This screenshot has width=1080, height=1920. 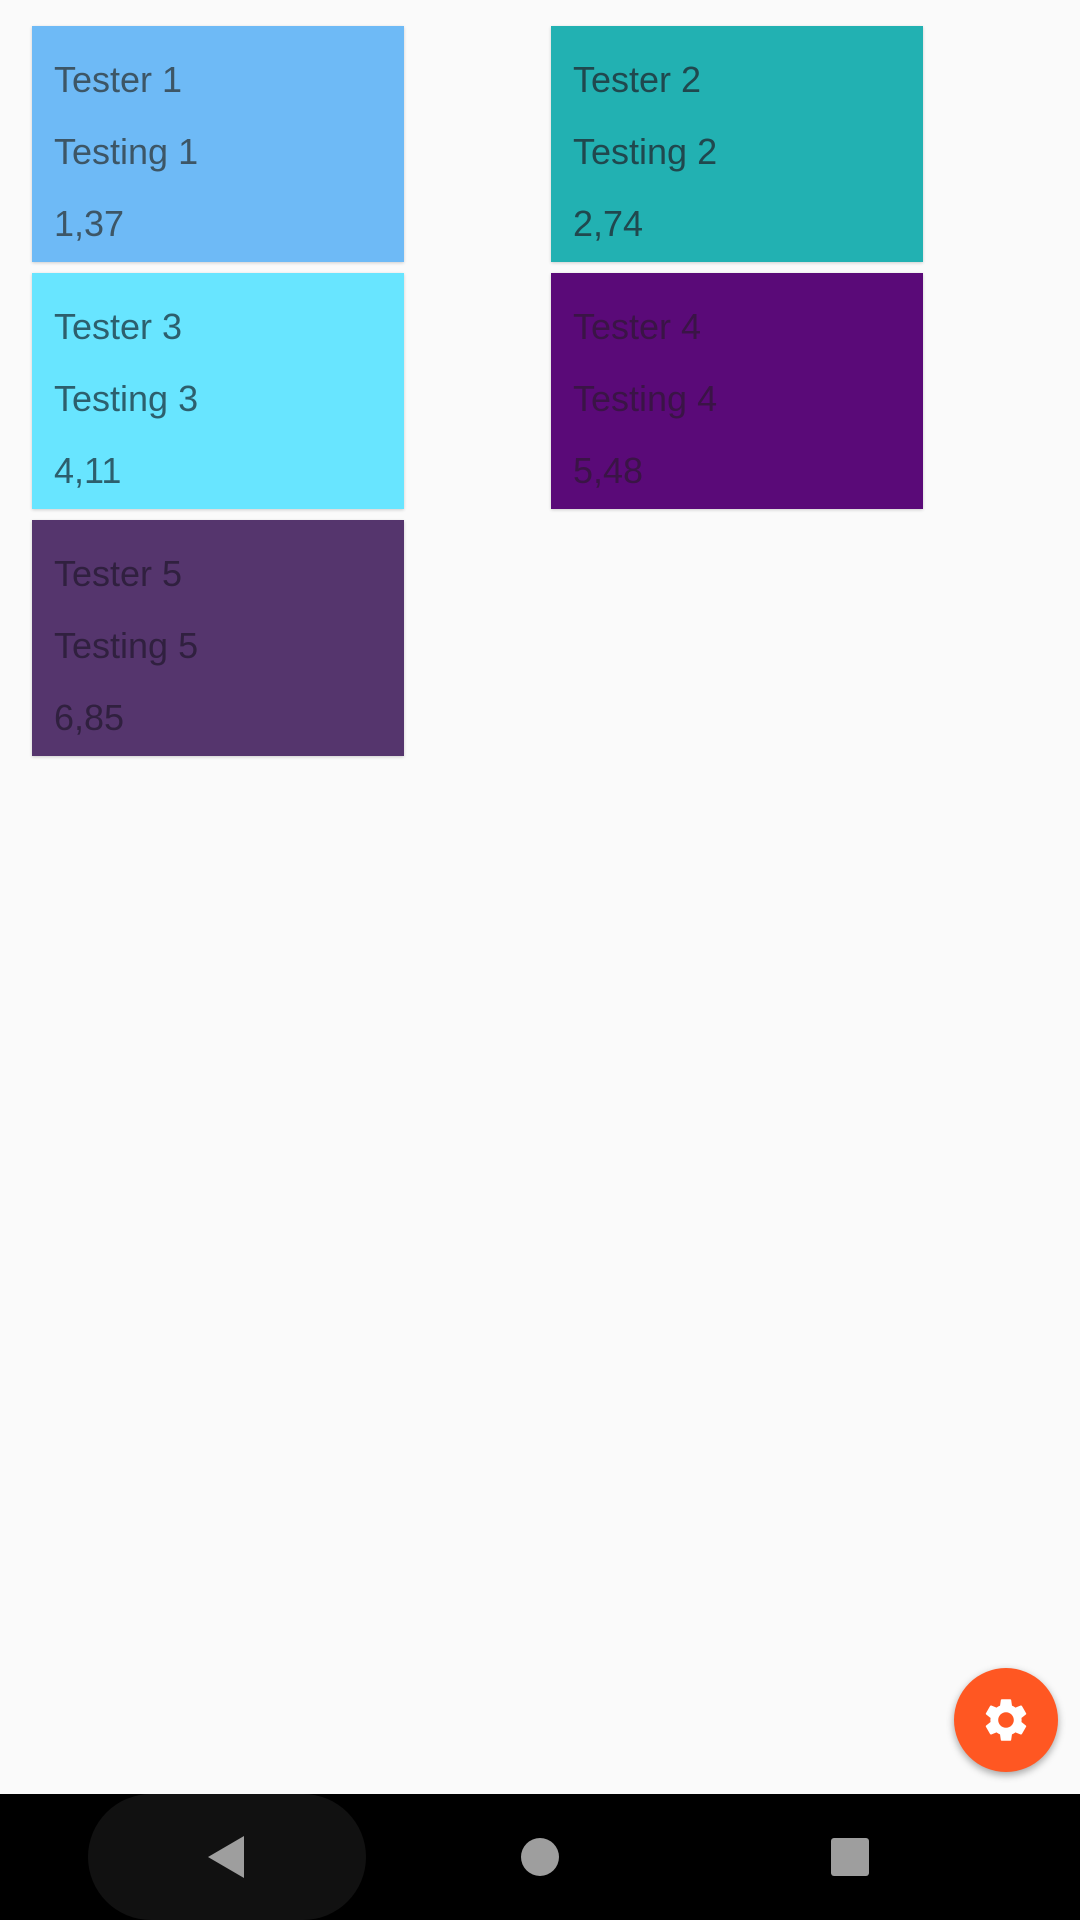 I want to click on recents-button, so click(x=850, y=1857).